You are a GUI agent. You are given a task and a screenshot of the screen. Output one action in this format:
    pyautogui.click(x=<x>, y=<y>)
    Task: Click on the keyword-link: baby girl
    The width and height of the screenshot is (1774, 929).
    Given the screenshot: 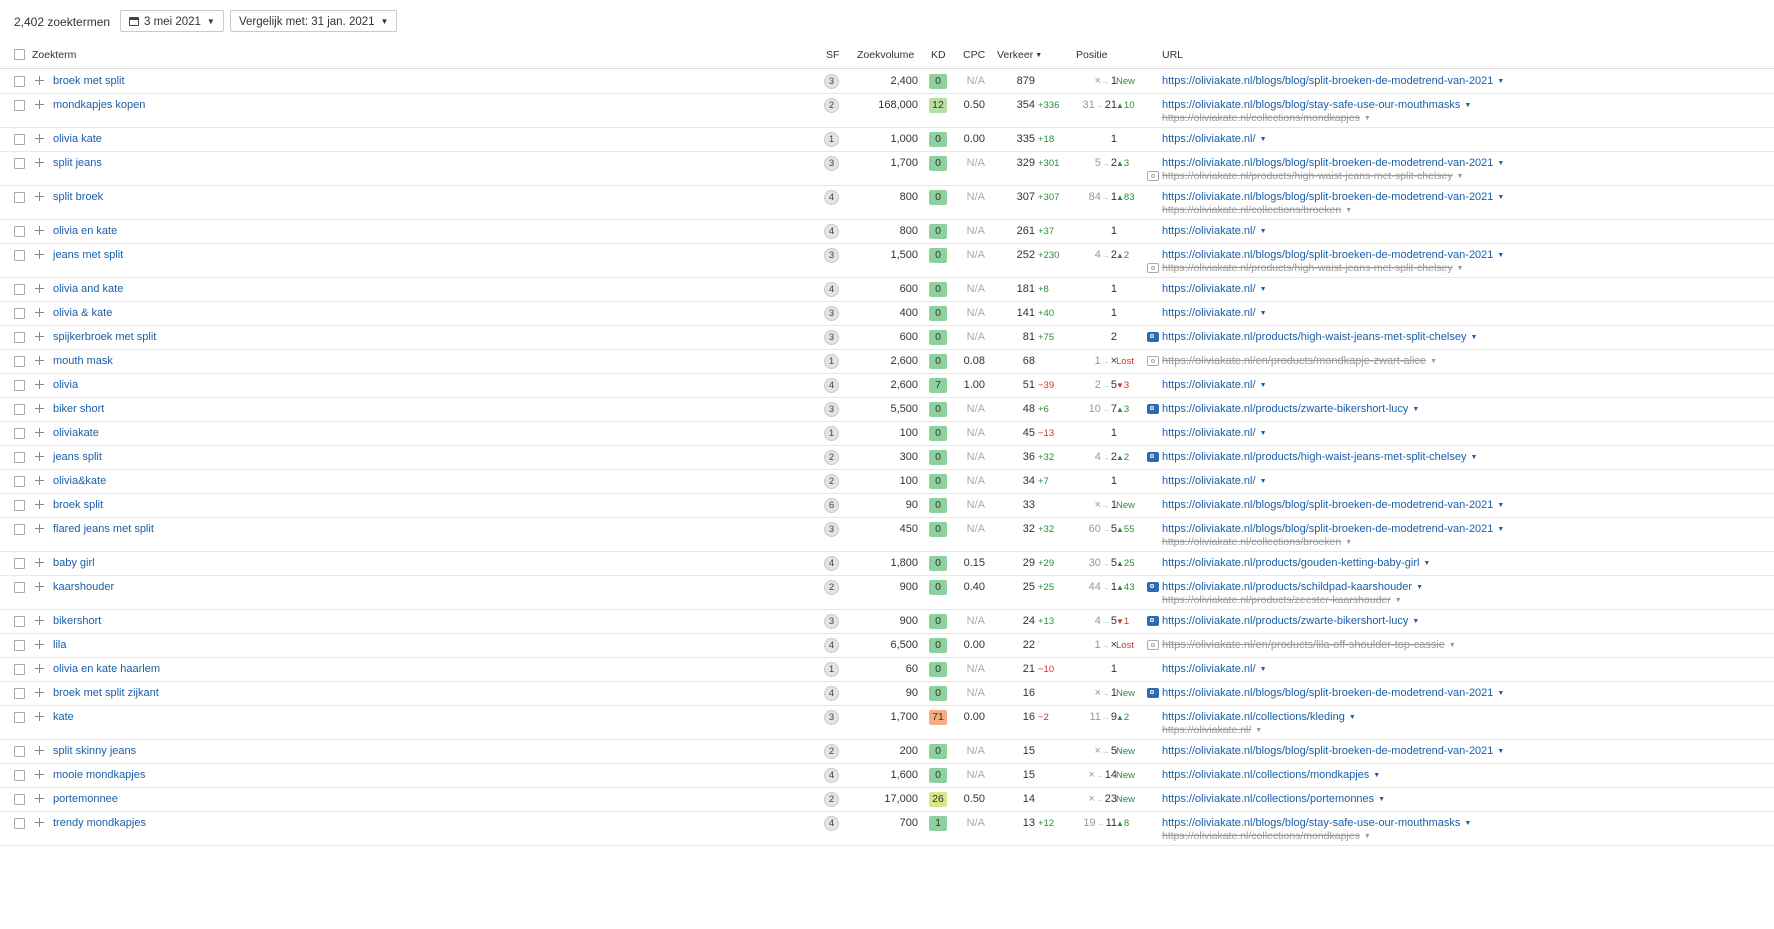 What is the action you would take?
    pyautogui.click(x=74, y=563)
    